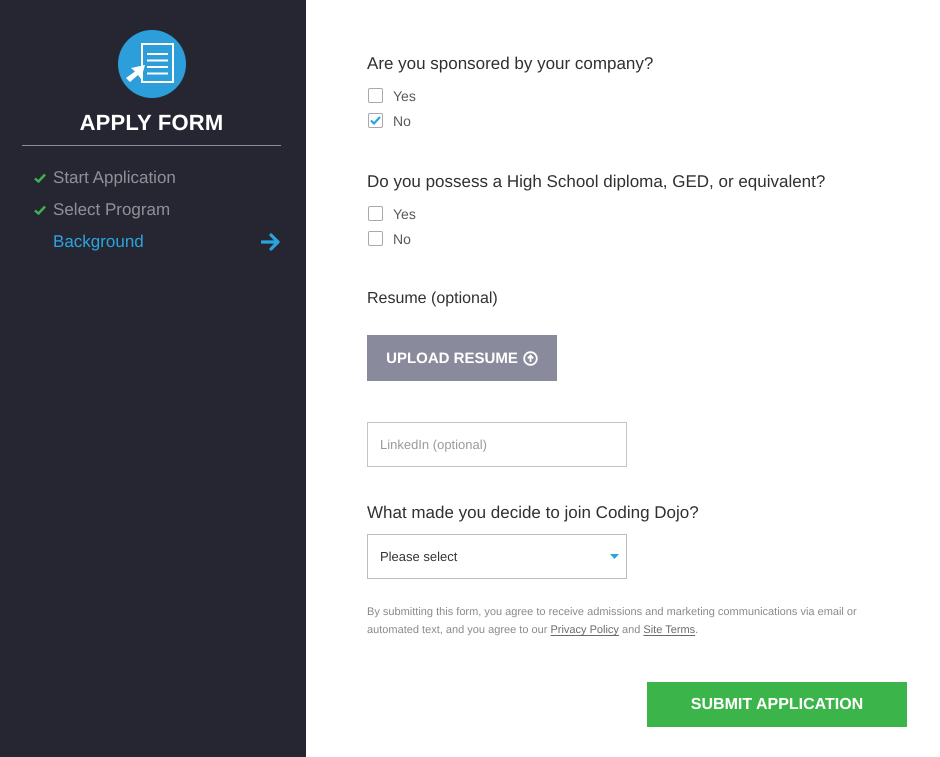 The width and height of the screenshot is (940, 757). Describe the element at coordinates (157, 242) in the screenshot. I see `step-item: Background` at that location.